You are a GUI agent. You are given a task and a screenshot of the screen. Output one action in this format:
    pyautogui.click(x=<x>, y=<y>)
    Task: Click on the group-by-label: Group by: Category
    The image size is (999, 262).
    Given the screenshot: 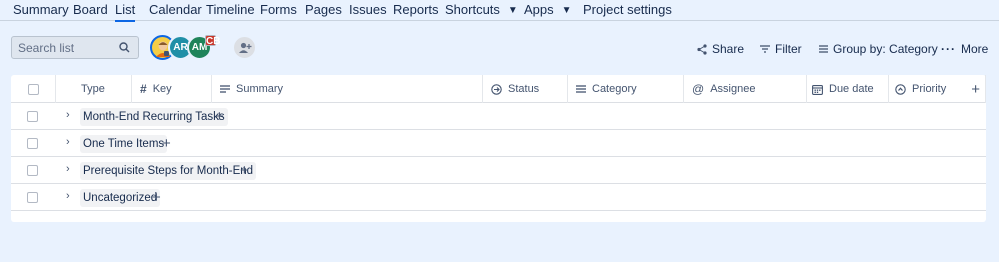 What is the action you would take?
    pyautogui.click(x=885, y=49)
    